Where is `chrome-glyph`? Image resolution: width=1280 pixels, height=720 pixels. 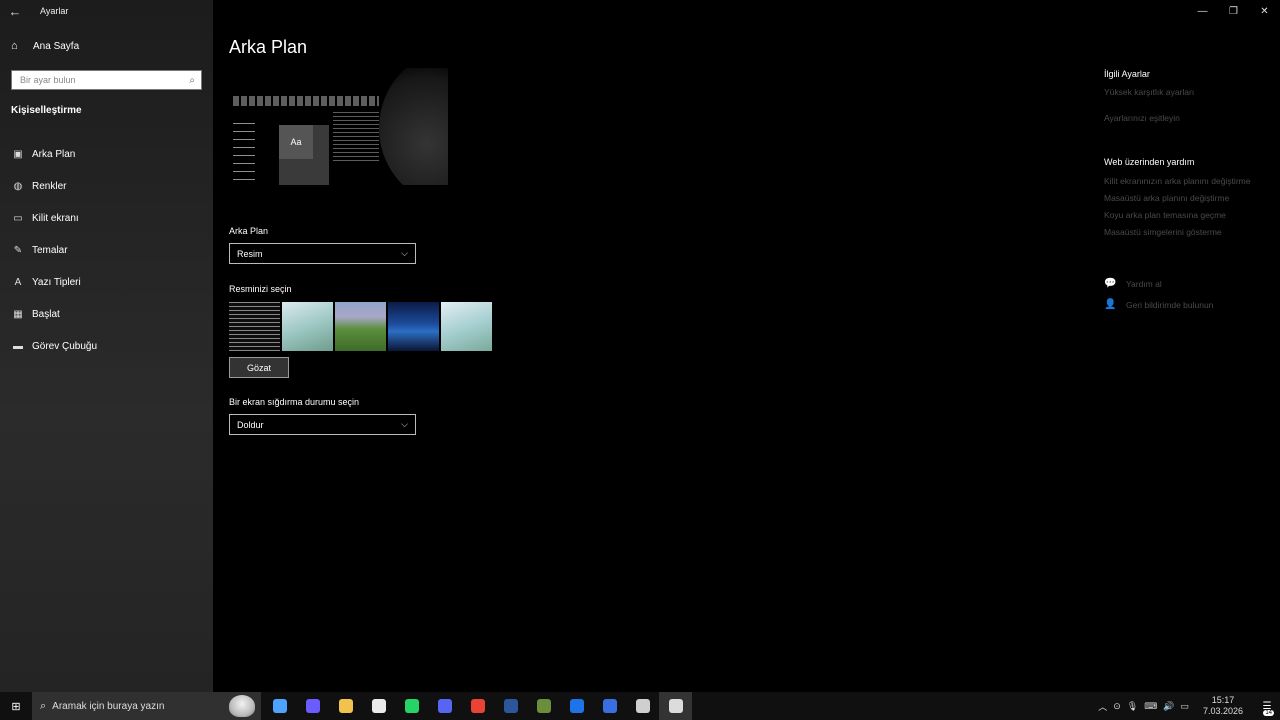
chrome-glyph is located at coordinates (477, 706).